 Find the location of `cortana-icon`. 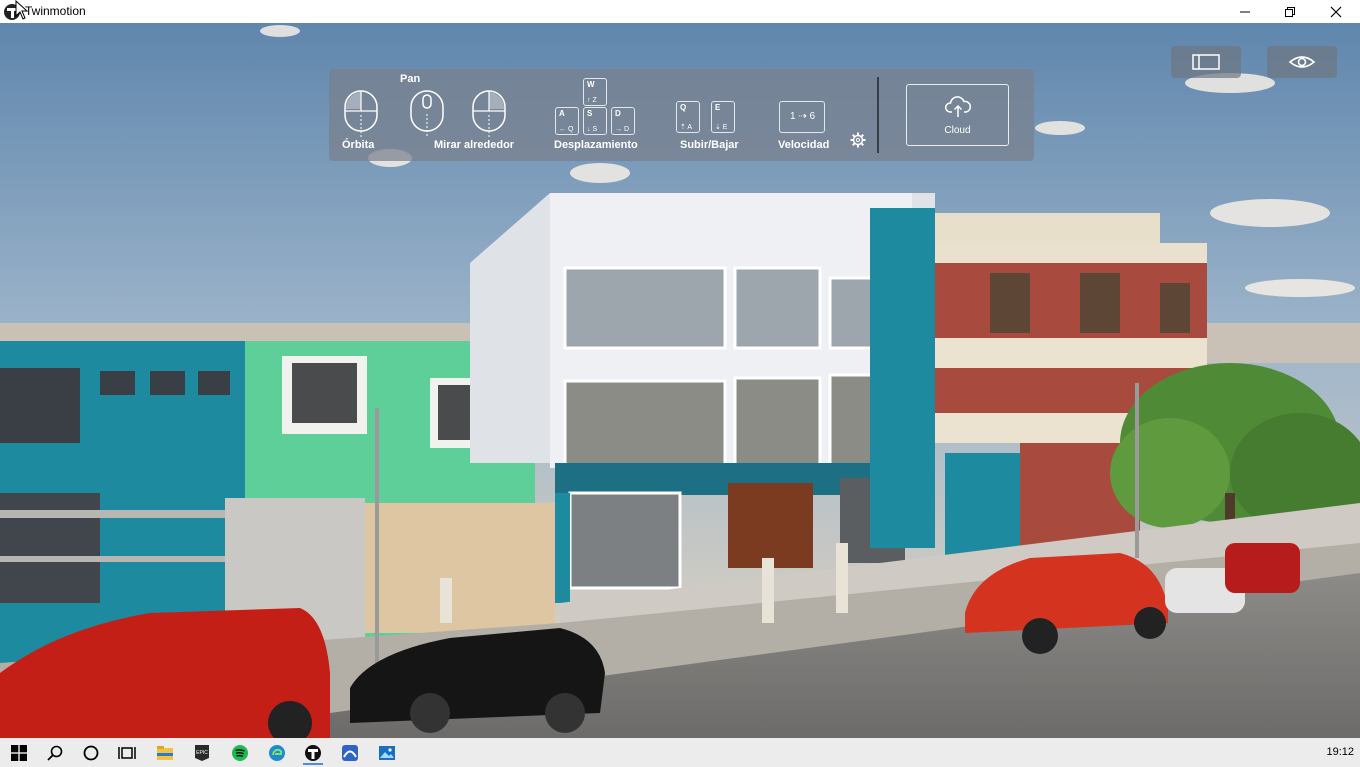

cortana-icon is located at coordinates (91, 752).